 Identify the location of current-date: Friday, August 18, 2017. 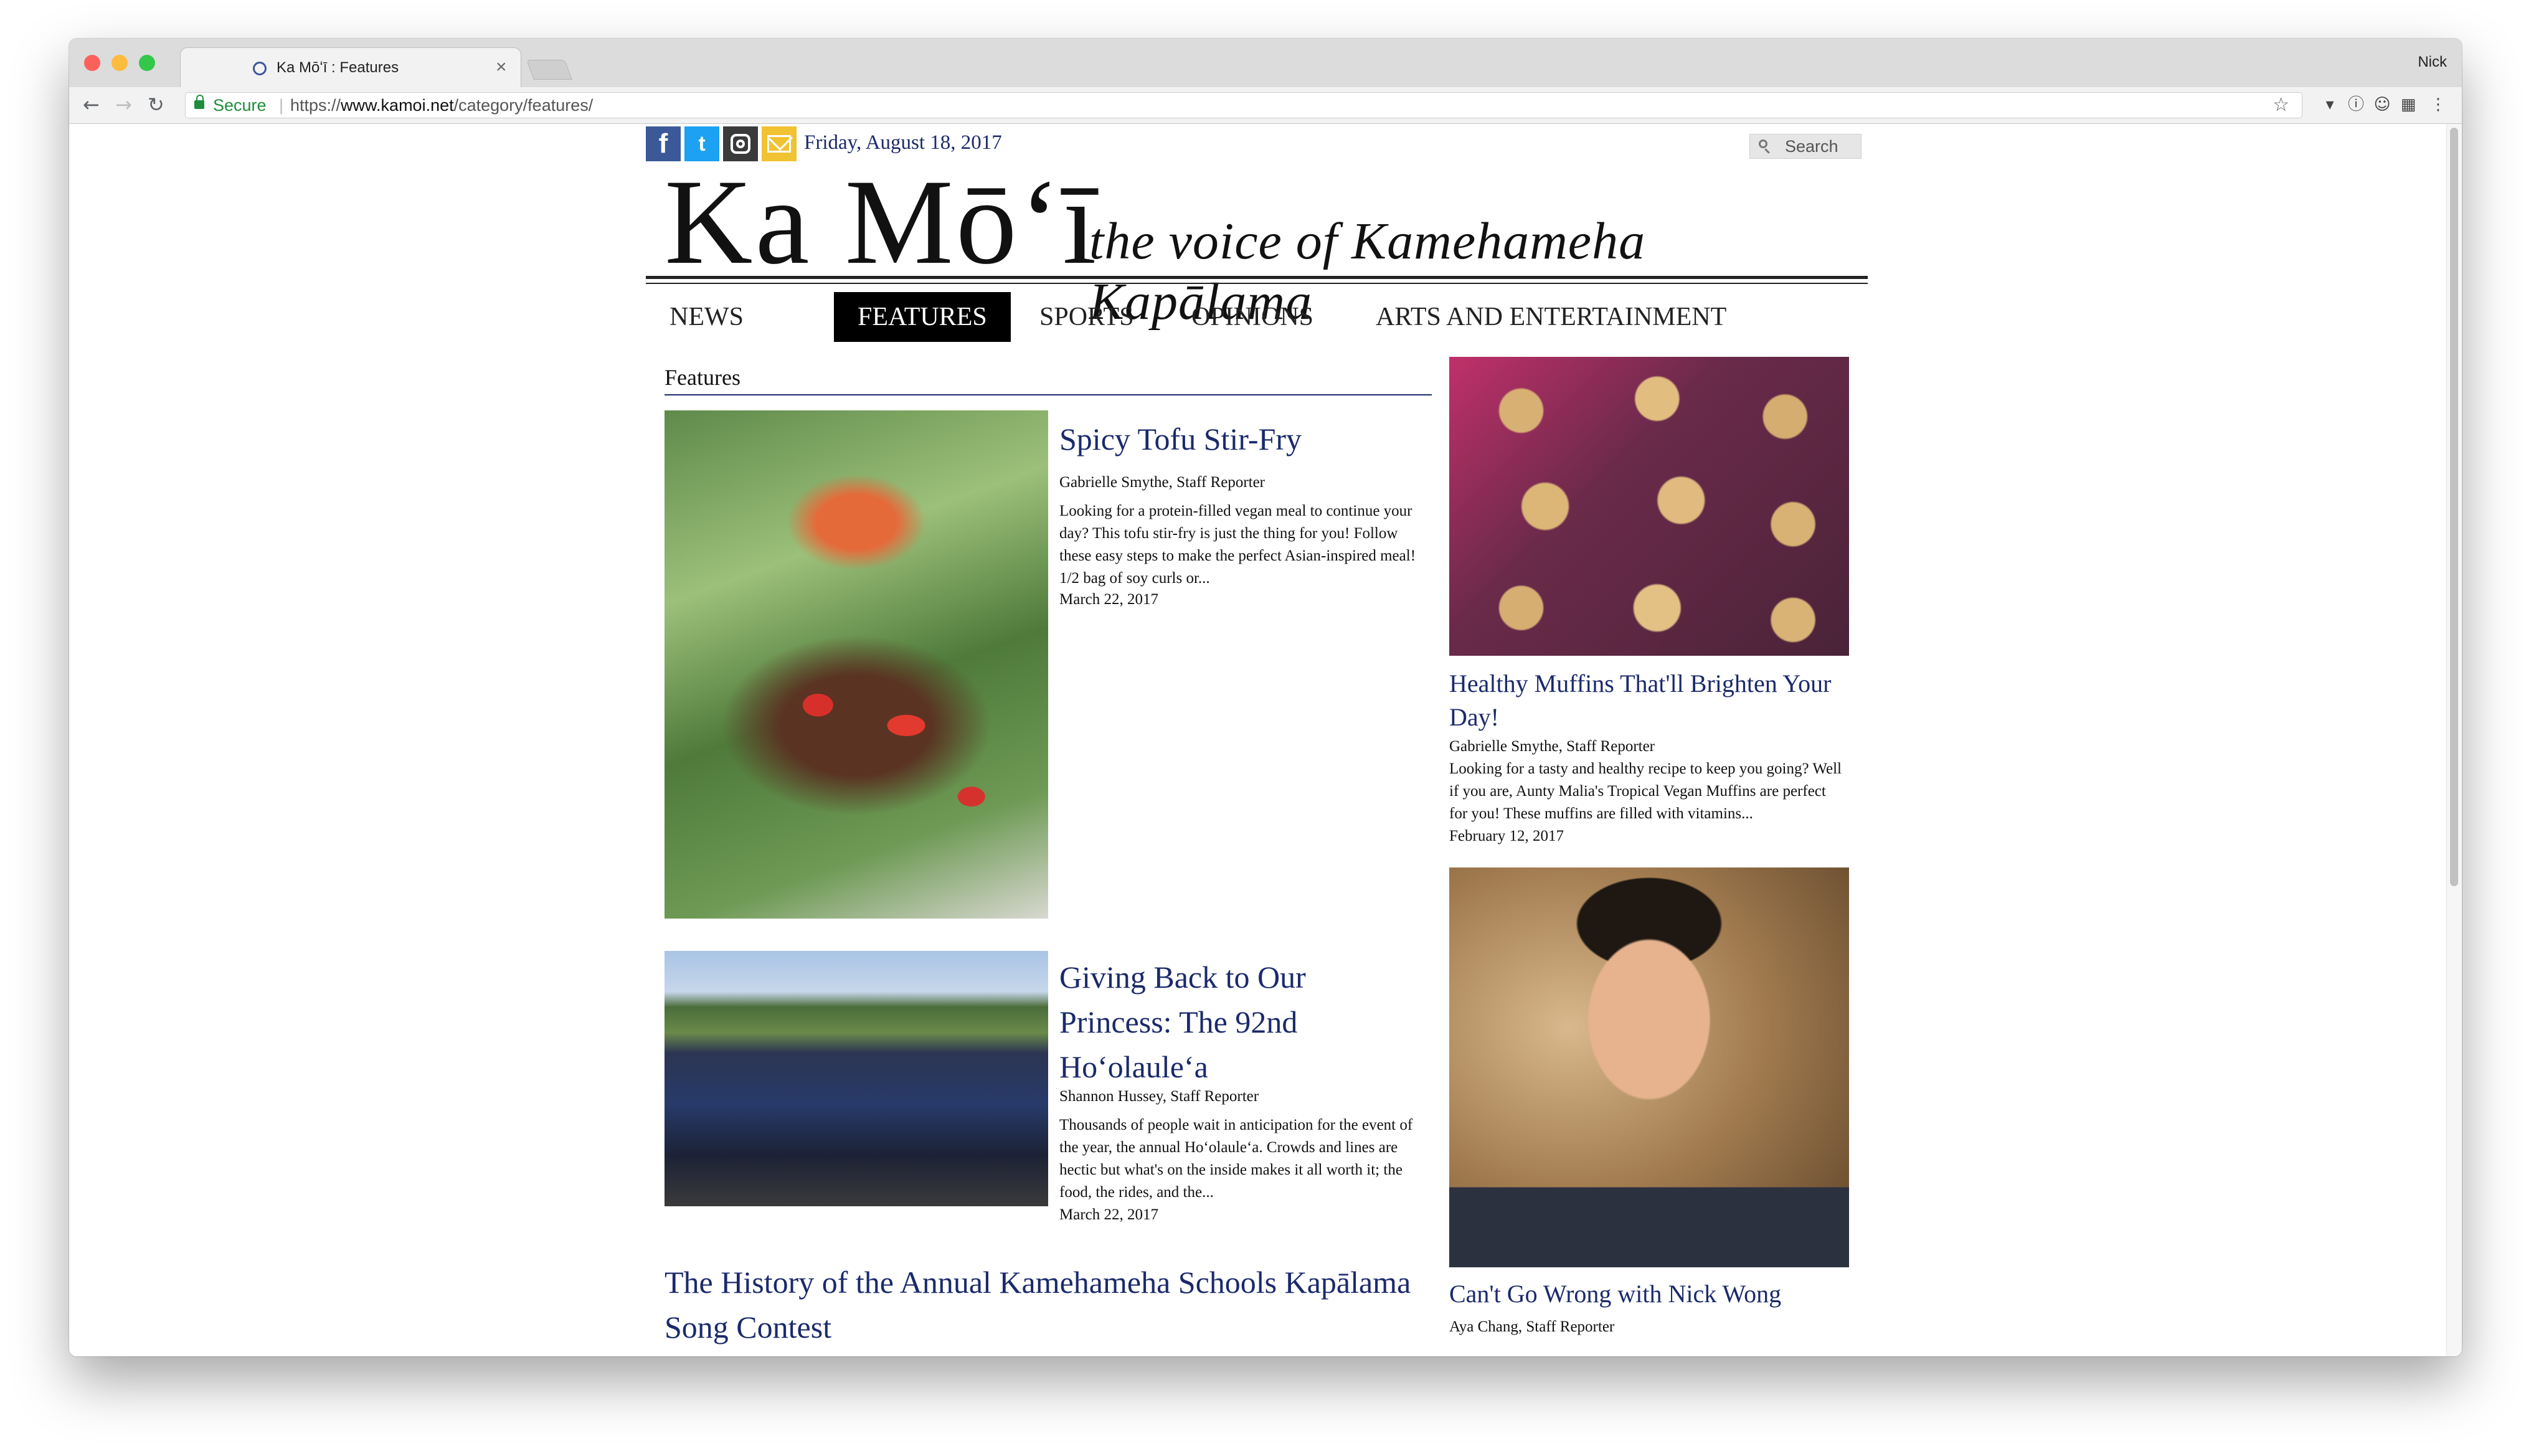
(903, 142).